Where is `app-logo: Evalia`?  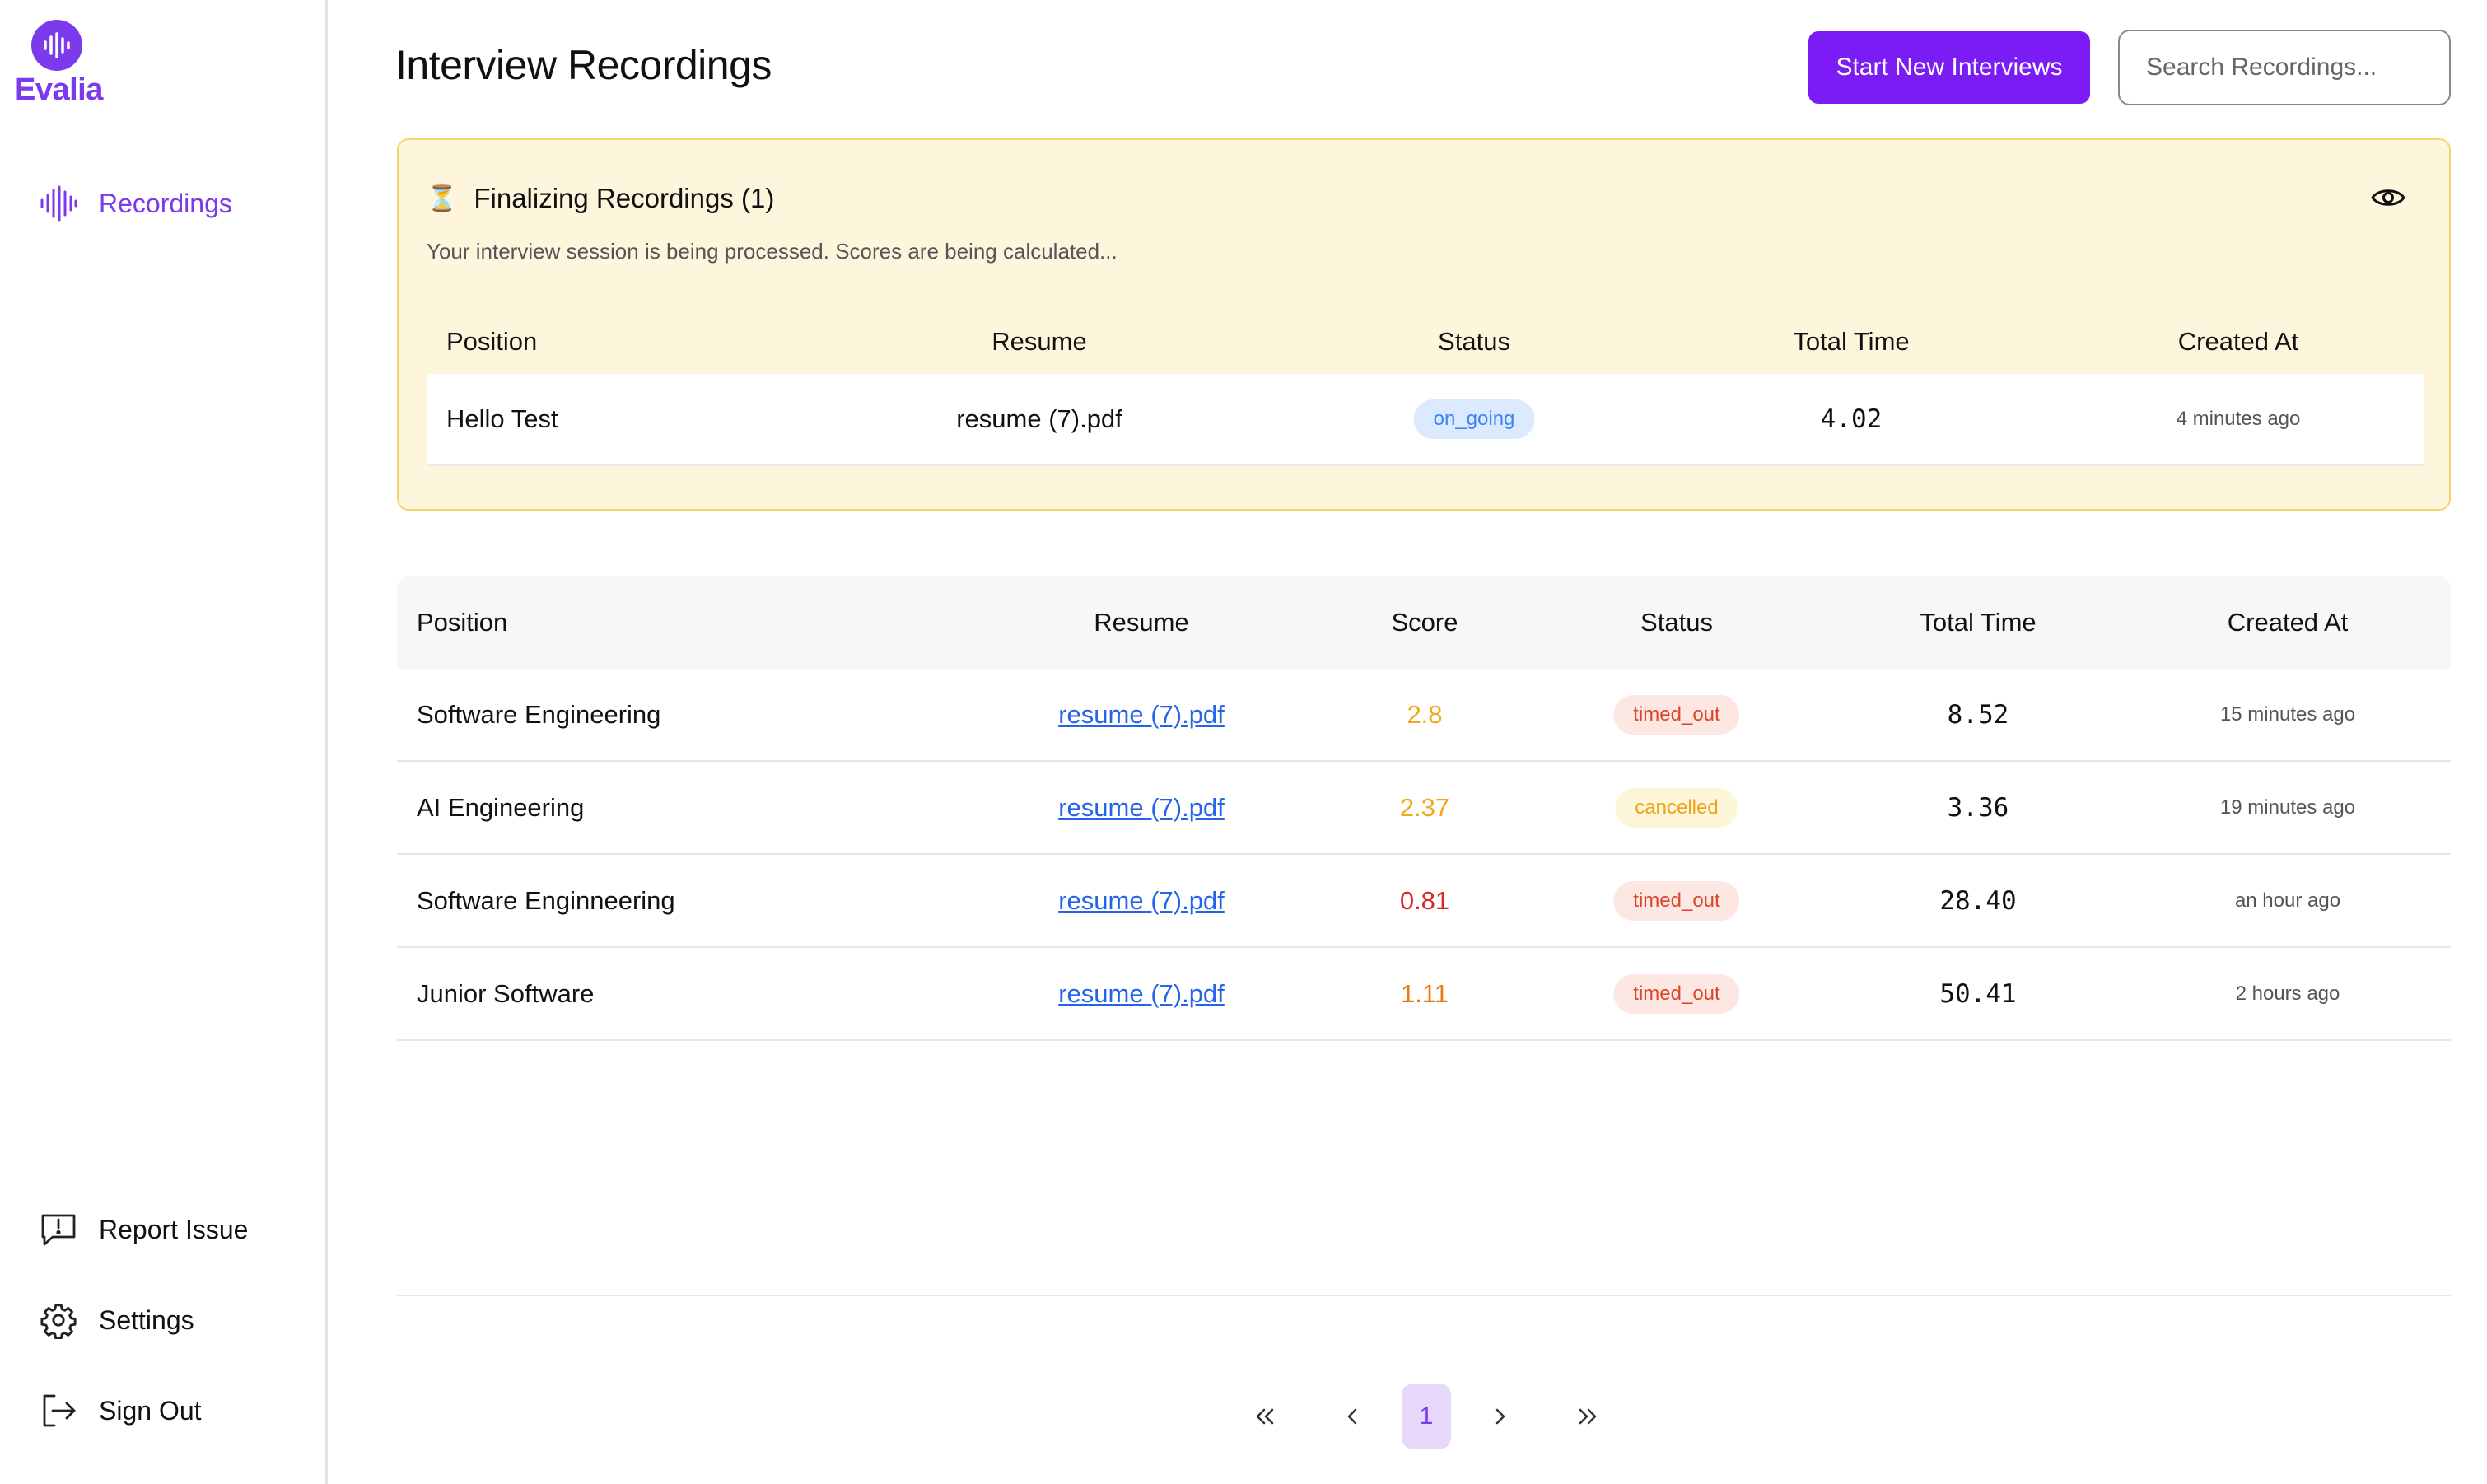 app-logo: Evalia is located at coordinates (59, 65).